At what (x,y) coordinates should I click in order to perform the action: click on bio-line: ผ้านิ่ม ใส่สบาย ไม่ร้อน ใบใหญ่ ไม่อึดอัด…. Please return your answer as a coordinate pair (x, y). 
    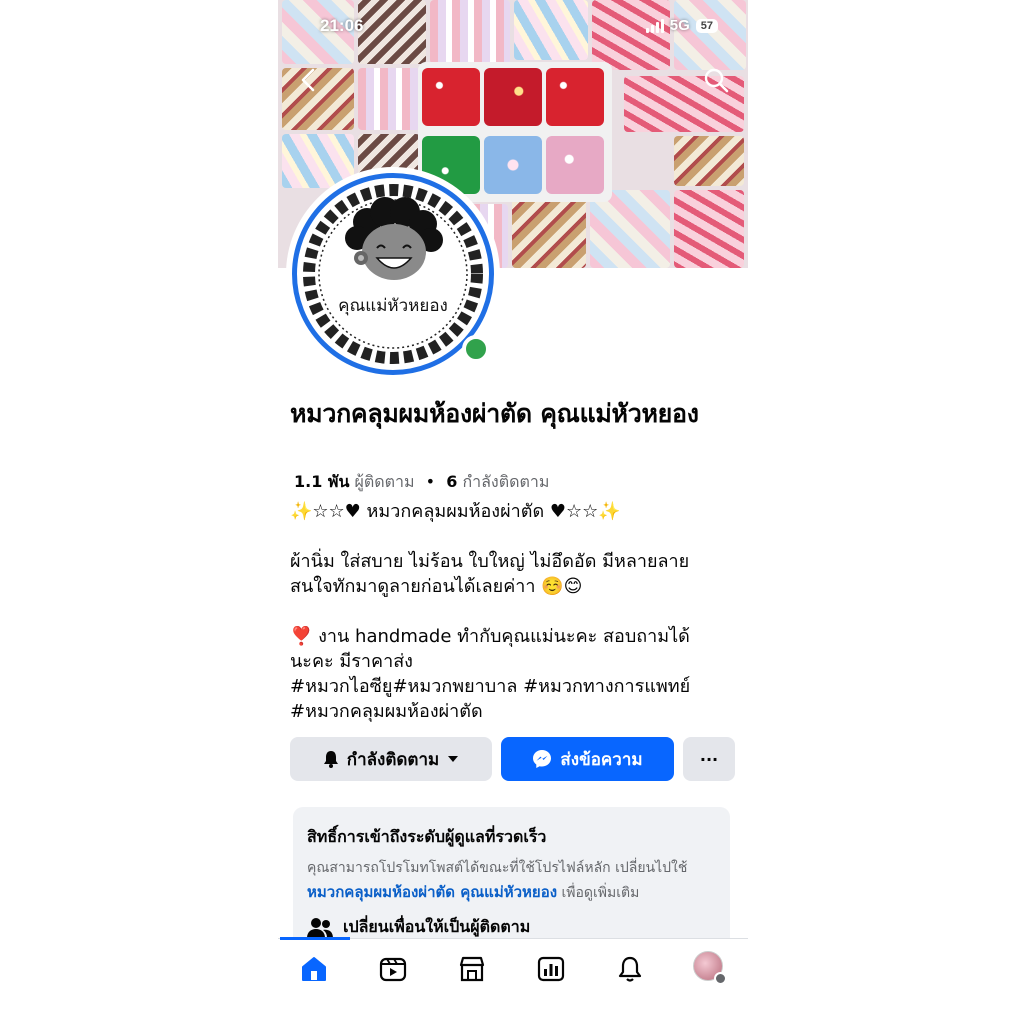
    Looking at the image, I should click on (490, 561).